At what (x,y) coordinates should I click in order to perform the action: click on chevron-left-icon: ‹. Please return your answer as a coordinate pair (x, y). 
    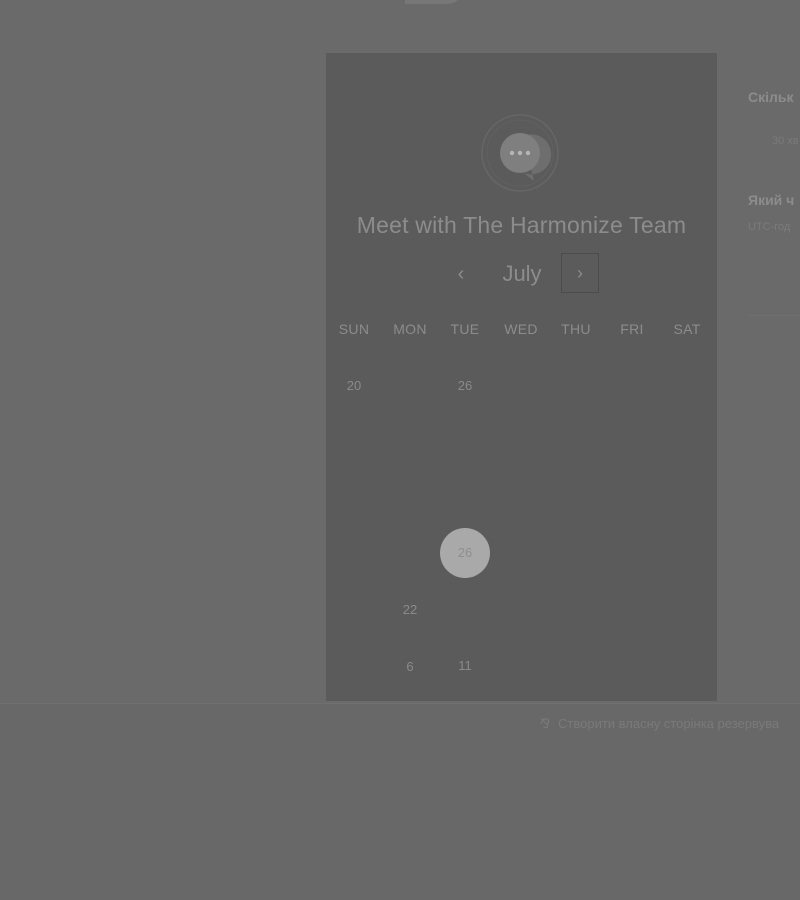
    Looking at the image, I should click on (461, 274).